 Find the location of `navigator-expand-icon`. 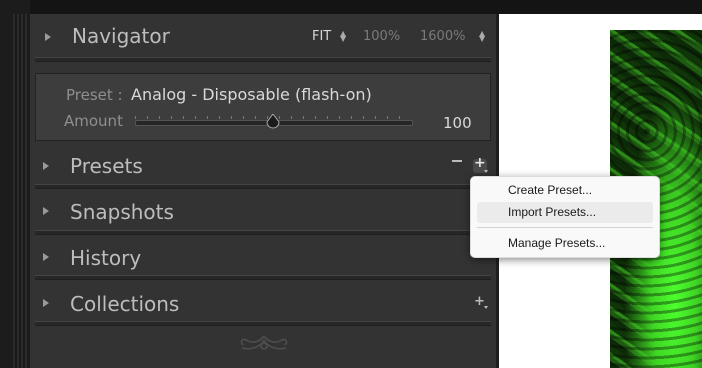

navigator-expand-icon is located at coordinates (48, 37).